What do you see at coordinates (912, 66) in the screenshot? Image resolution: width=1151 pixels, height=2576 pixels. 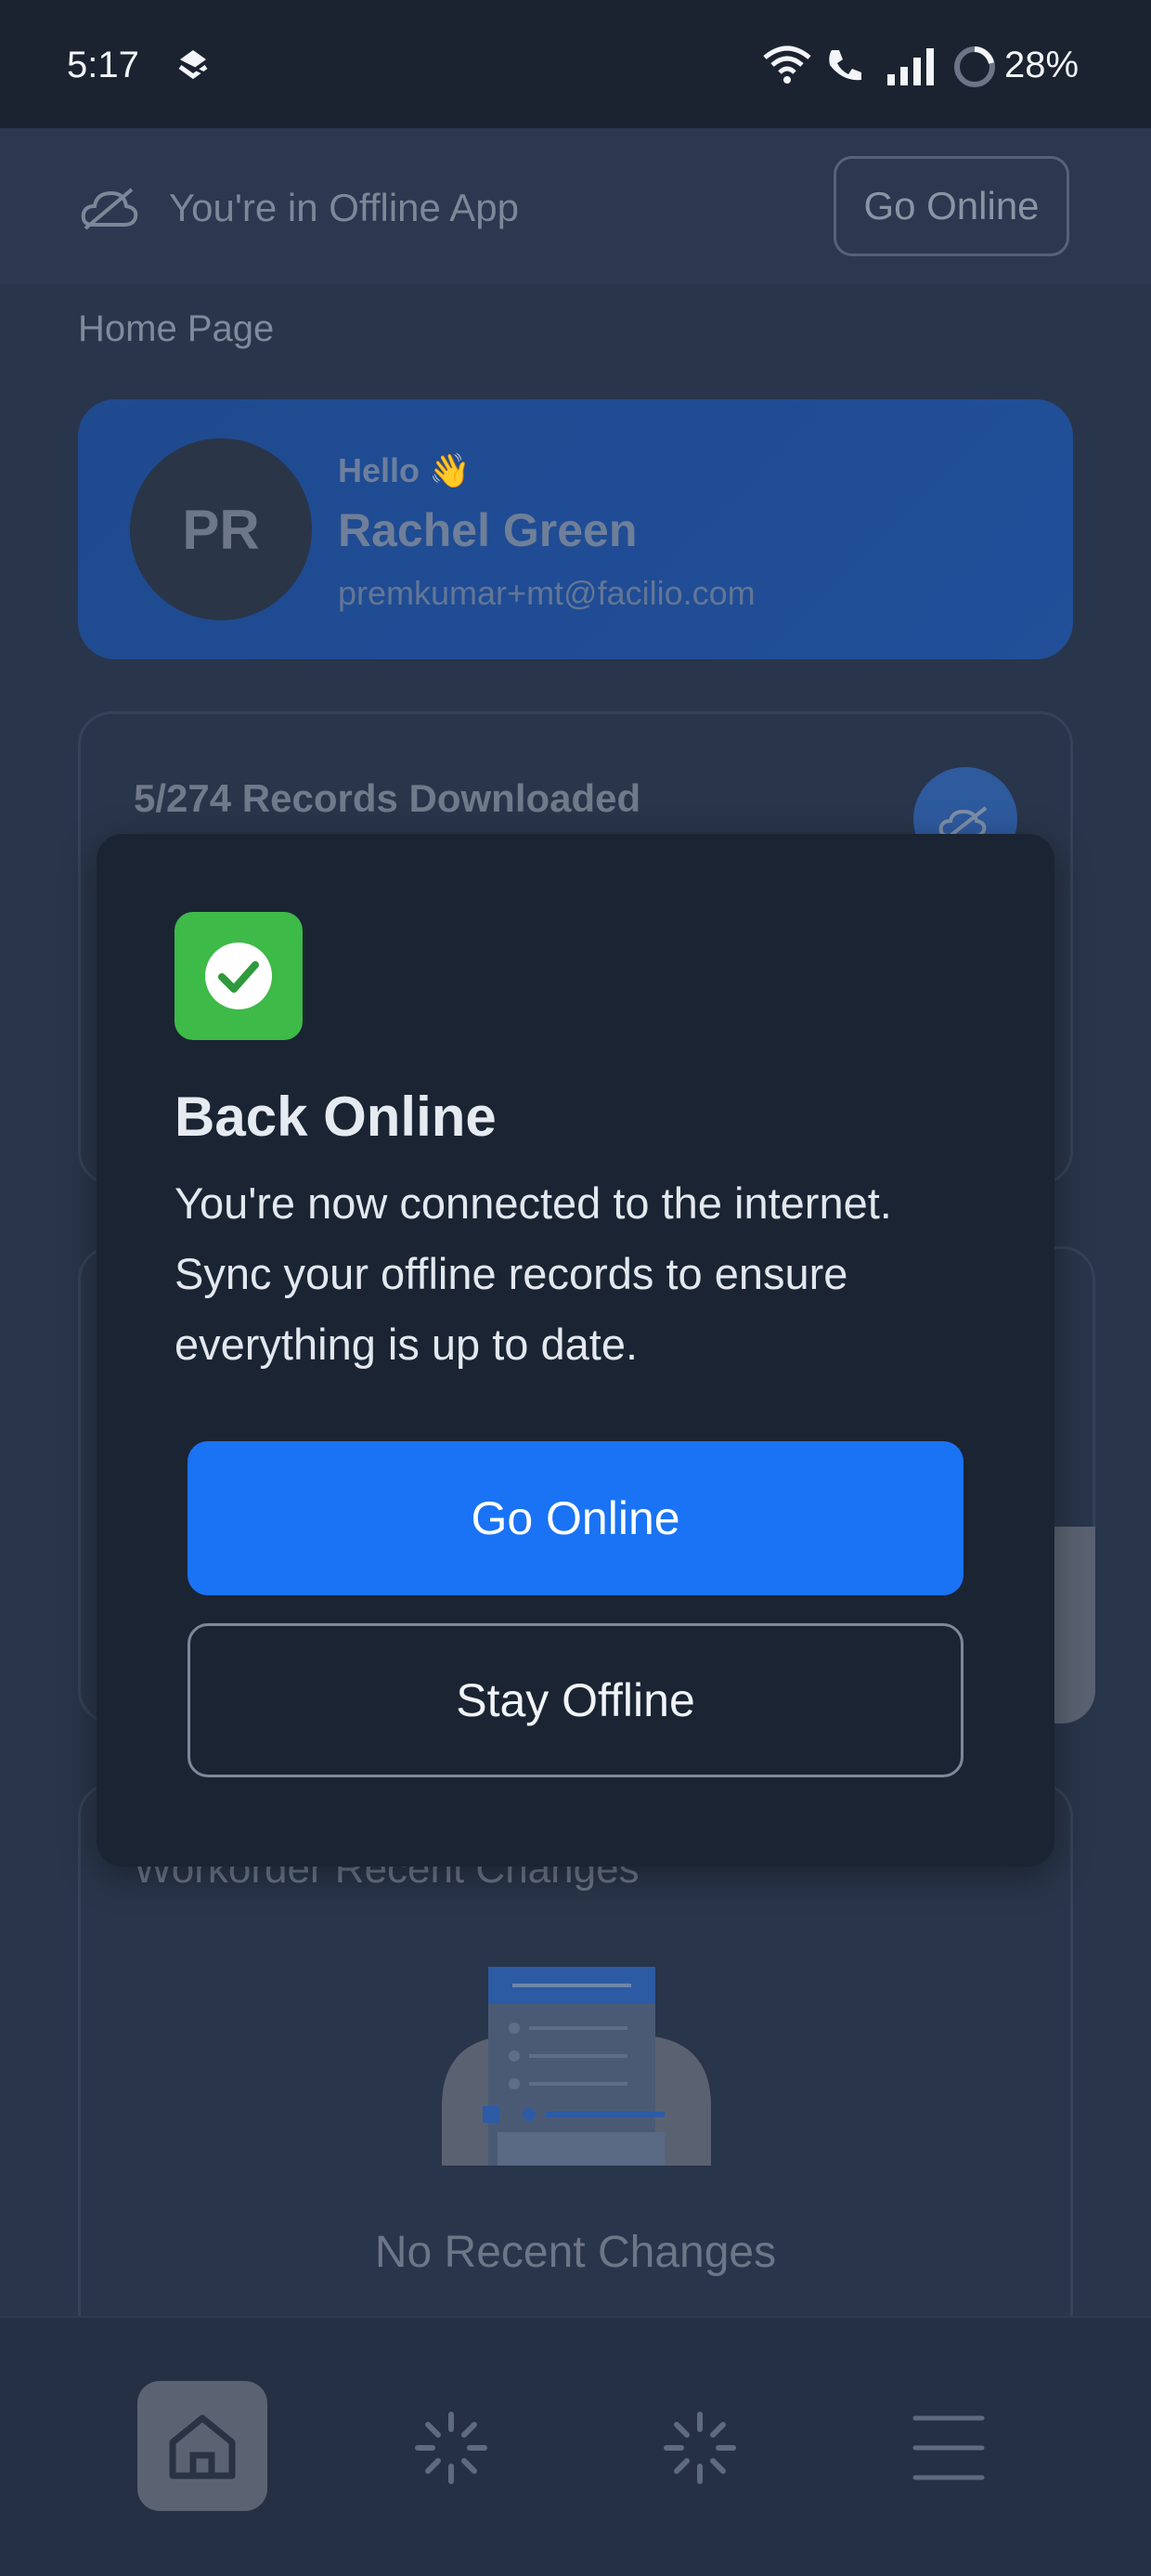 I see `signal-icon` at bounding box center [912, 66].